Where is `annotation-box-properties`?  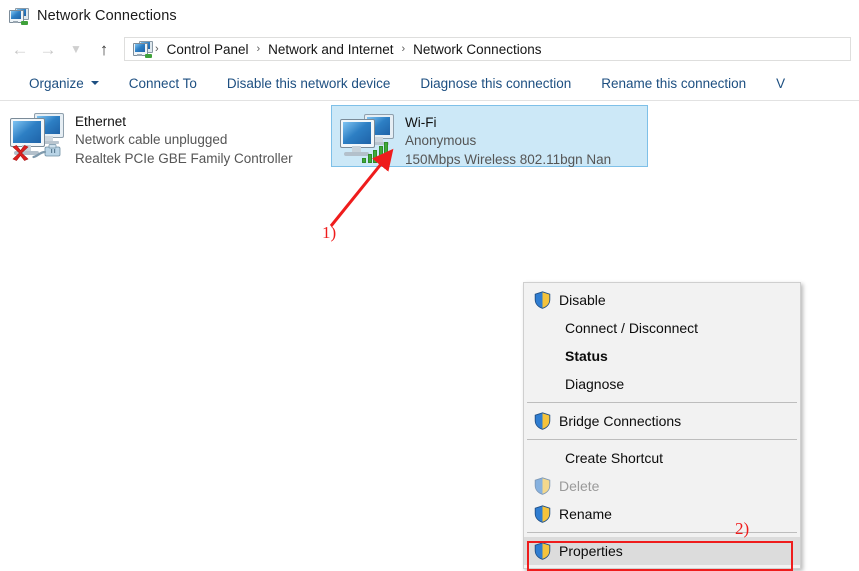 annotation-box-properties is located at coordinates (660, 556).